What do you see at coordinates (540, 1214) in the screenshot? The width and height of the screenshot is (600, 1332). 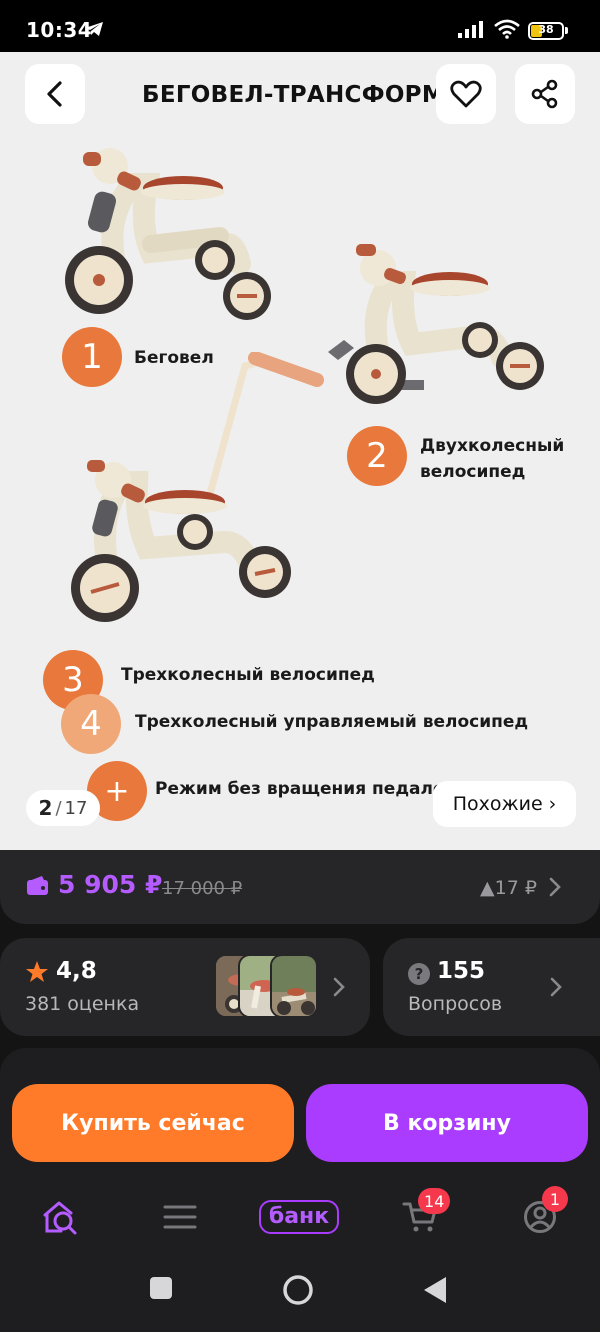 I see `nav-profile: 1` at bounding box center [540, 1214].